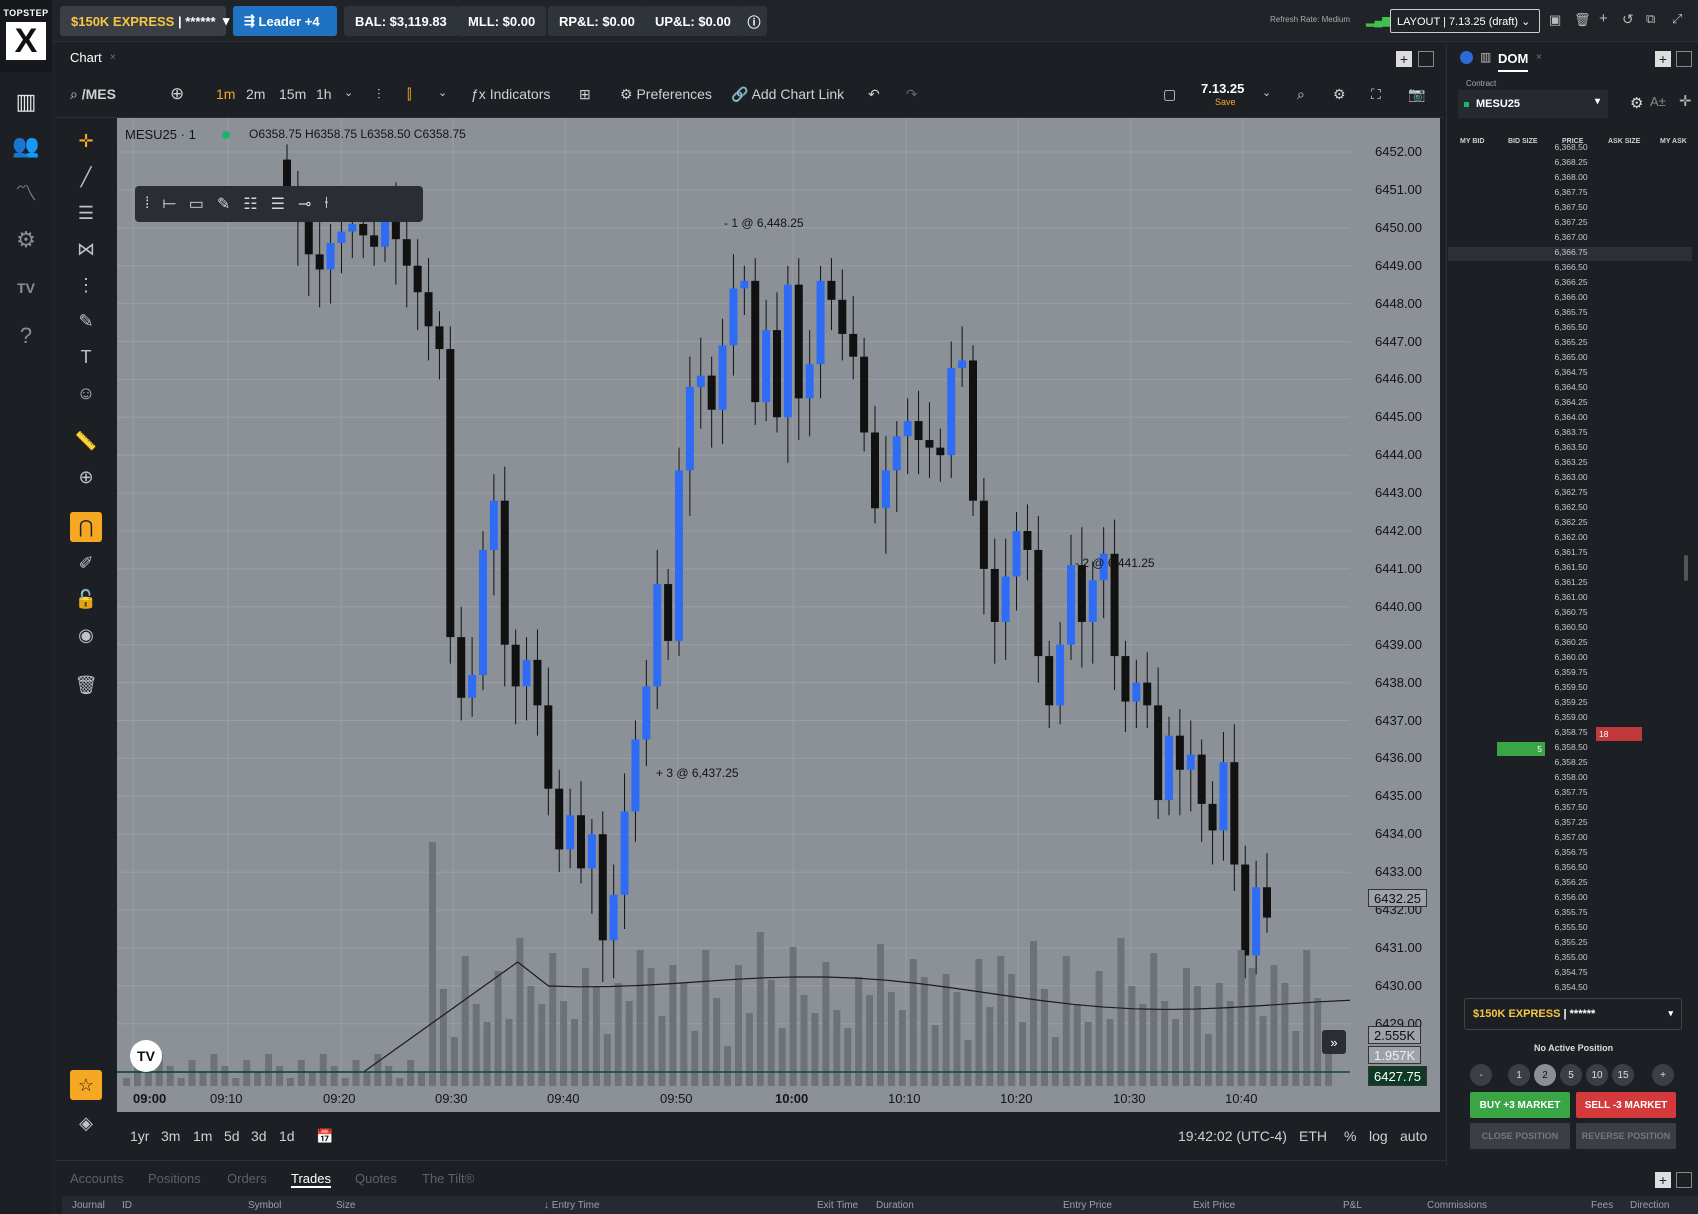  I want to click on emoji-icon: ☺, so click(86, 393).